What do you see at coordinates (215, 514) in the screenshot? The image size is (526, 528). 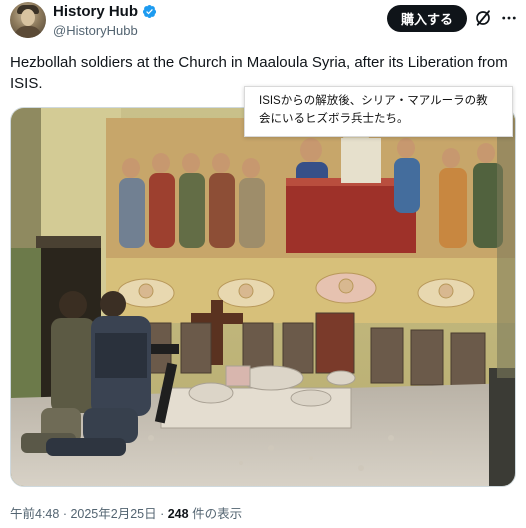 I see `views-label: 件の表示` at bounding box center [215, 514].